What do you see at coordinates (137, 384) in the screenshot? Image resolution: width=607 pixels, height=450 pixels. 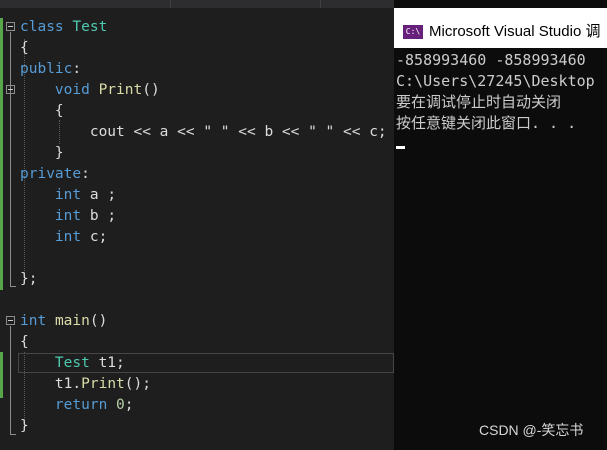 I see `code-text: ();` at bounding box center [137, 384].